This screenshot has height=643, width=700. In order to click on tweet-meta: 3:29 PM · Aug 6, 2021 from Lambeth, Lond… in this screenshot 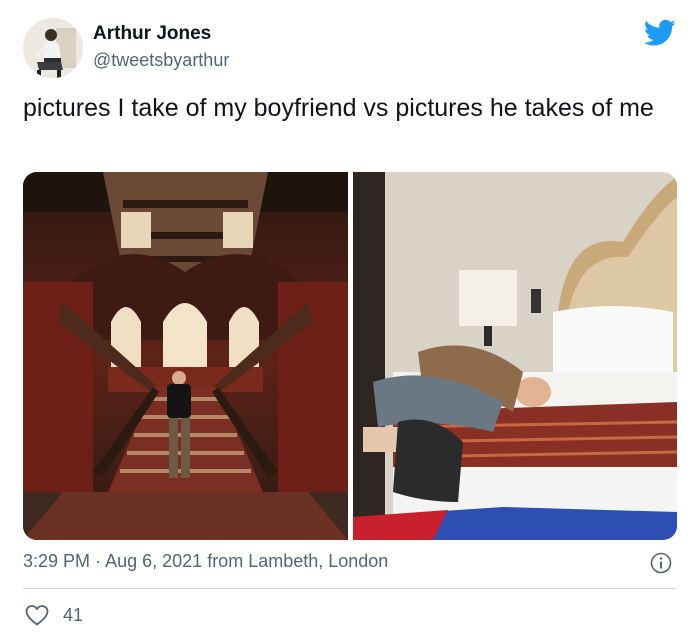, I will do `click(205, 561)`.